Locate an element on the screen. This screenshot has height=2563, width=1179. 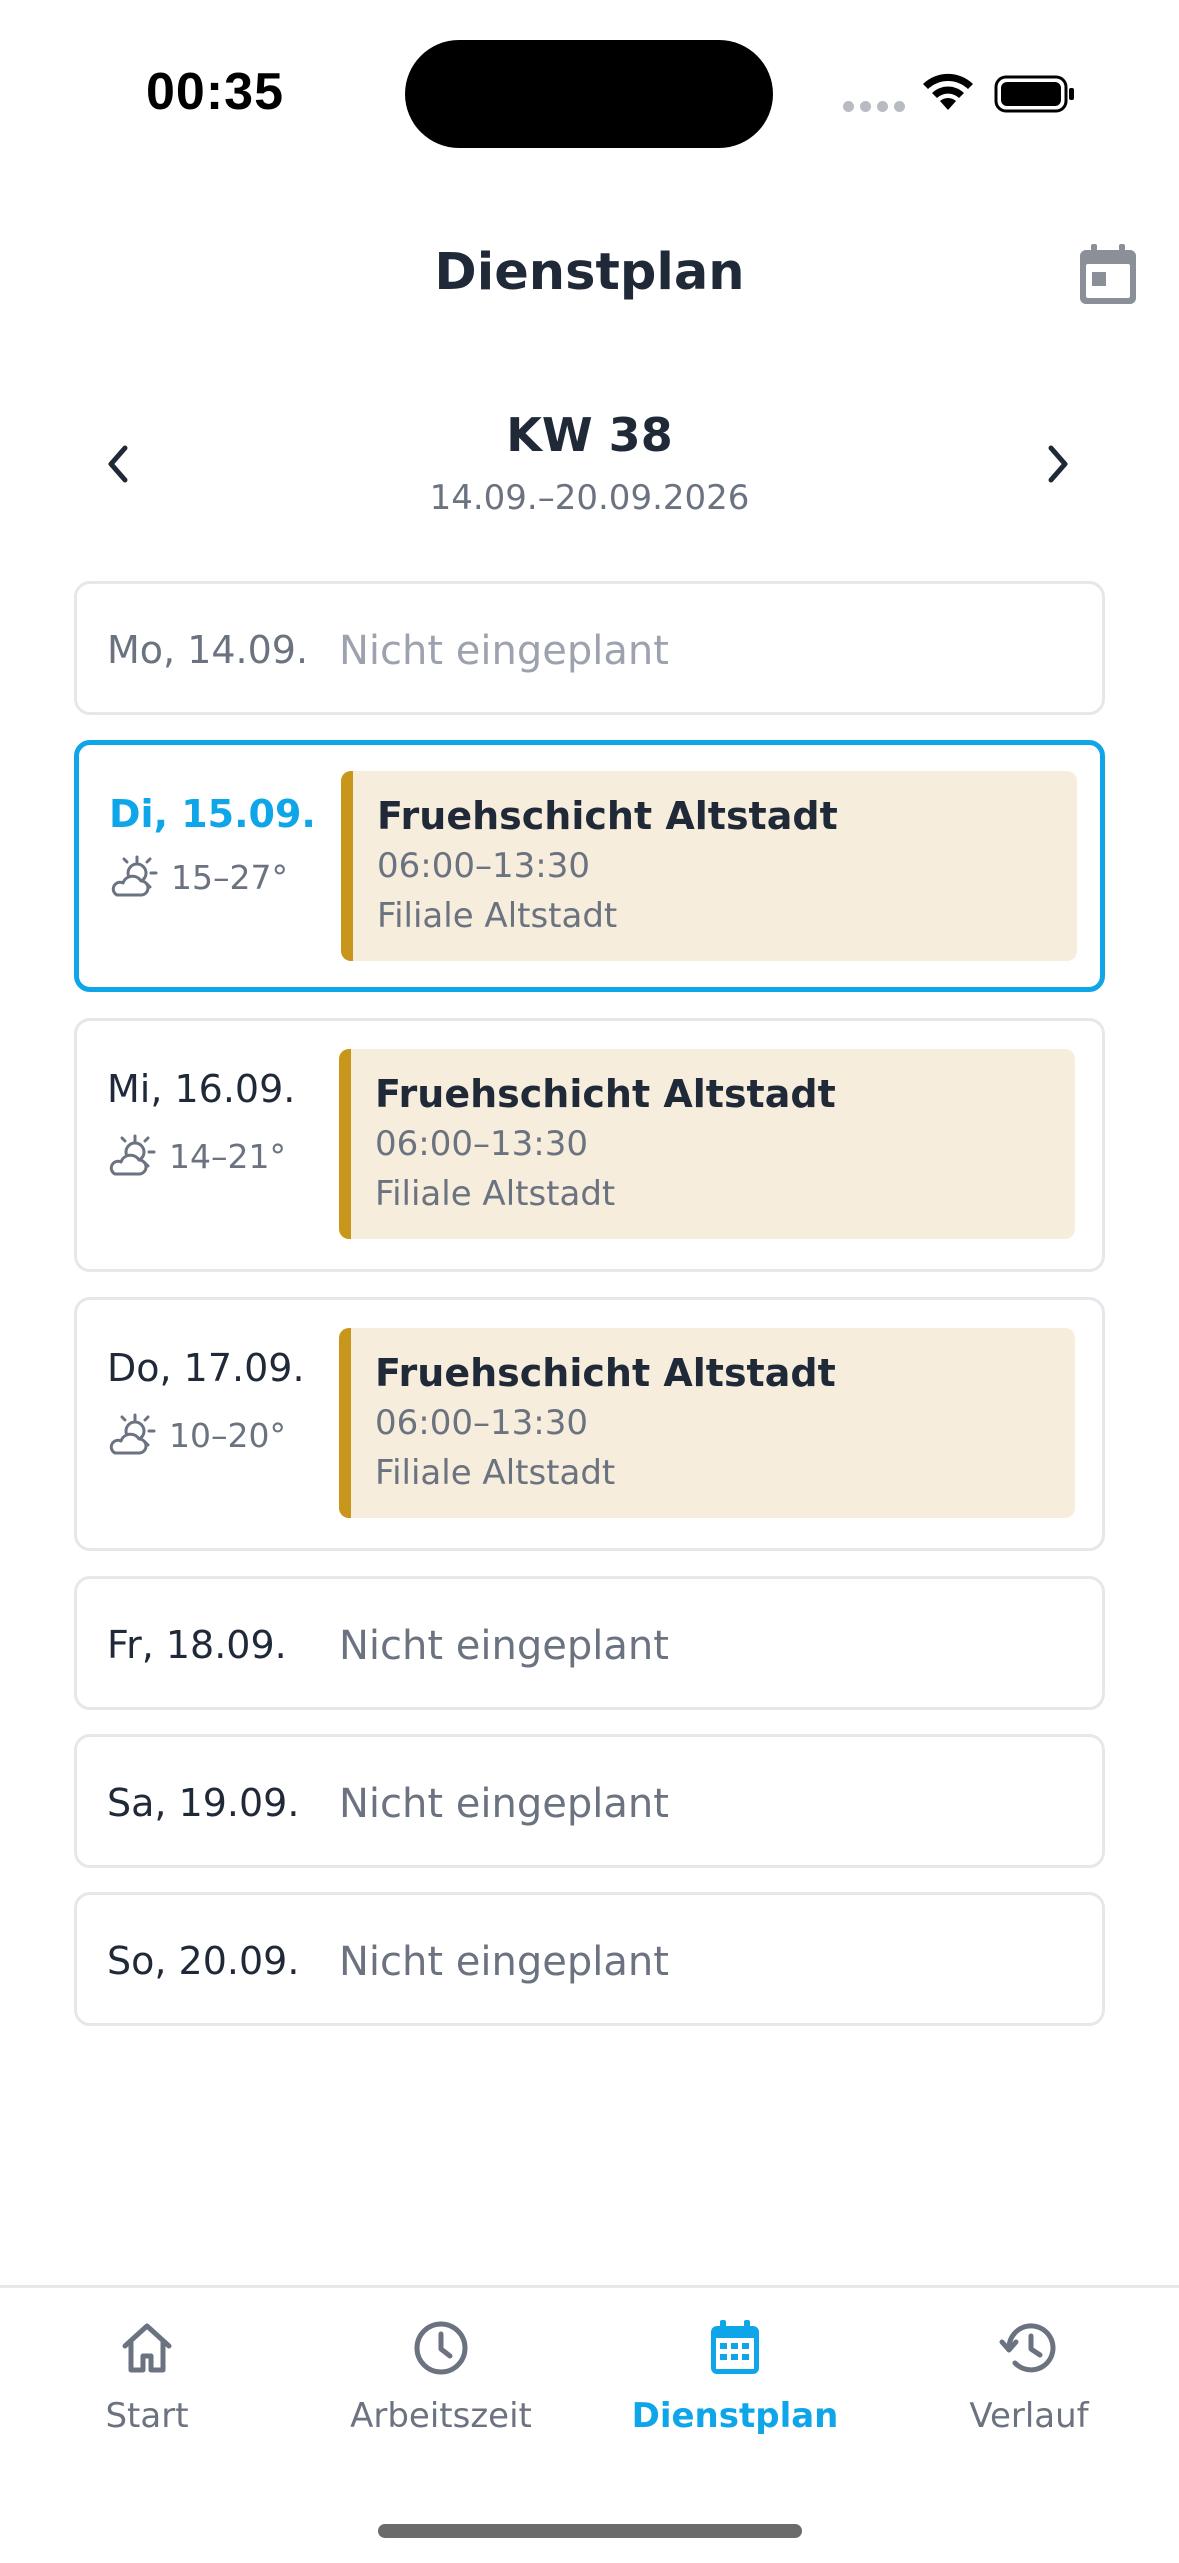
history-icon is located at coordinates (1027, 2348).